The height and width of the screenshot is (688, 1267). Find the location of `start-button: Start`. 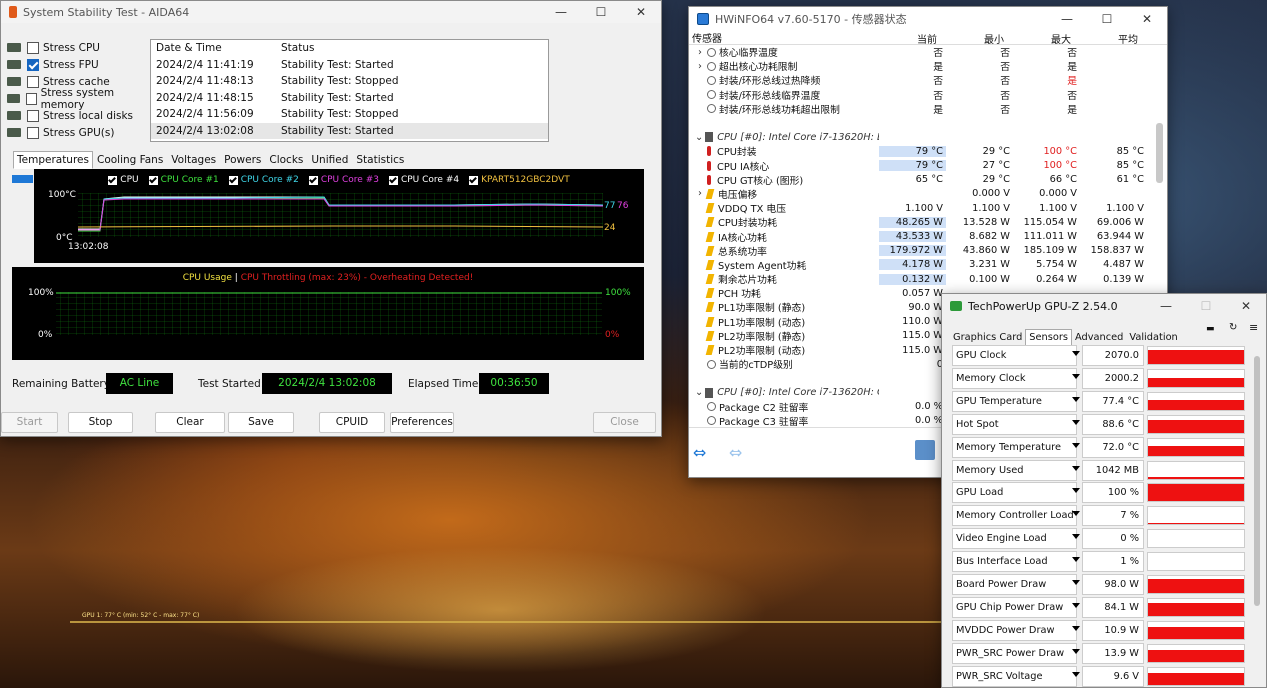

start-button: Start is located at coordinates (29, 422).